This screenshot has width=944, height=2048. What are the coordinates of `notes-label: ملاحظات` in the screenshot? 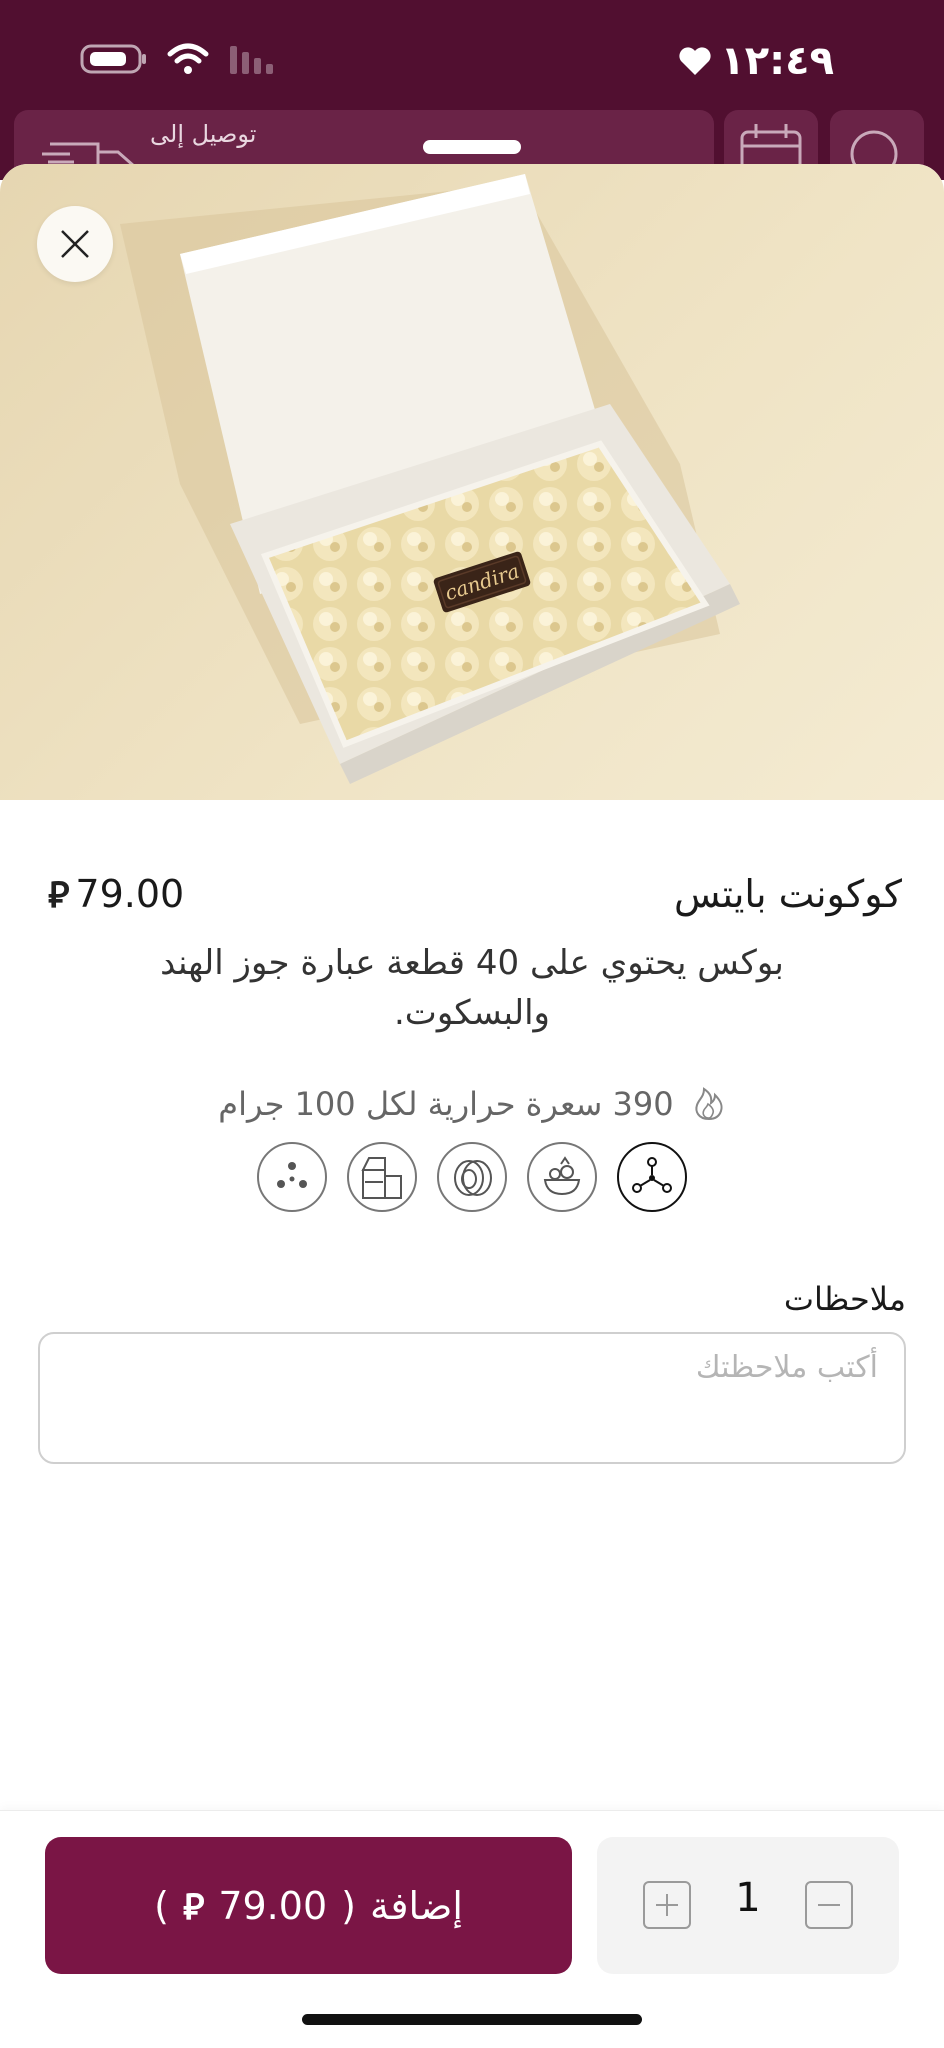 It's located at (844, 1299).